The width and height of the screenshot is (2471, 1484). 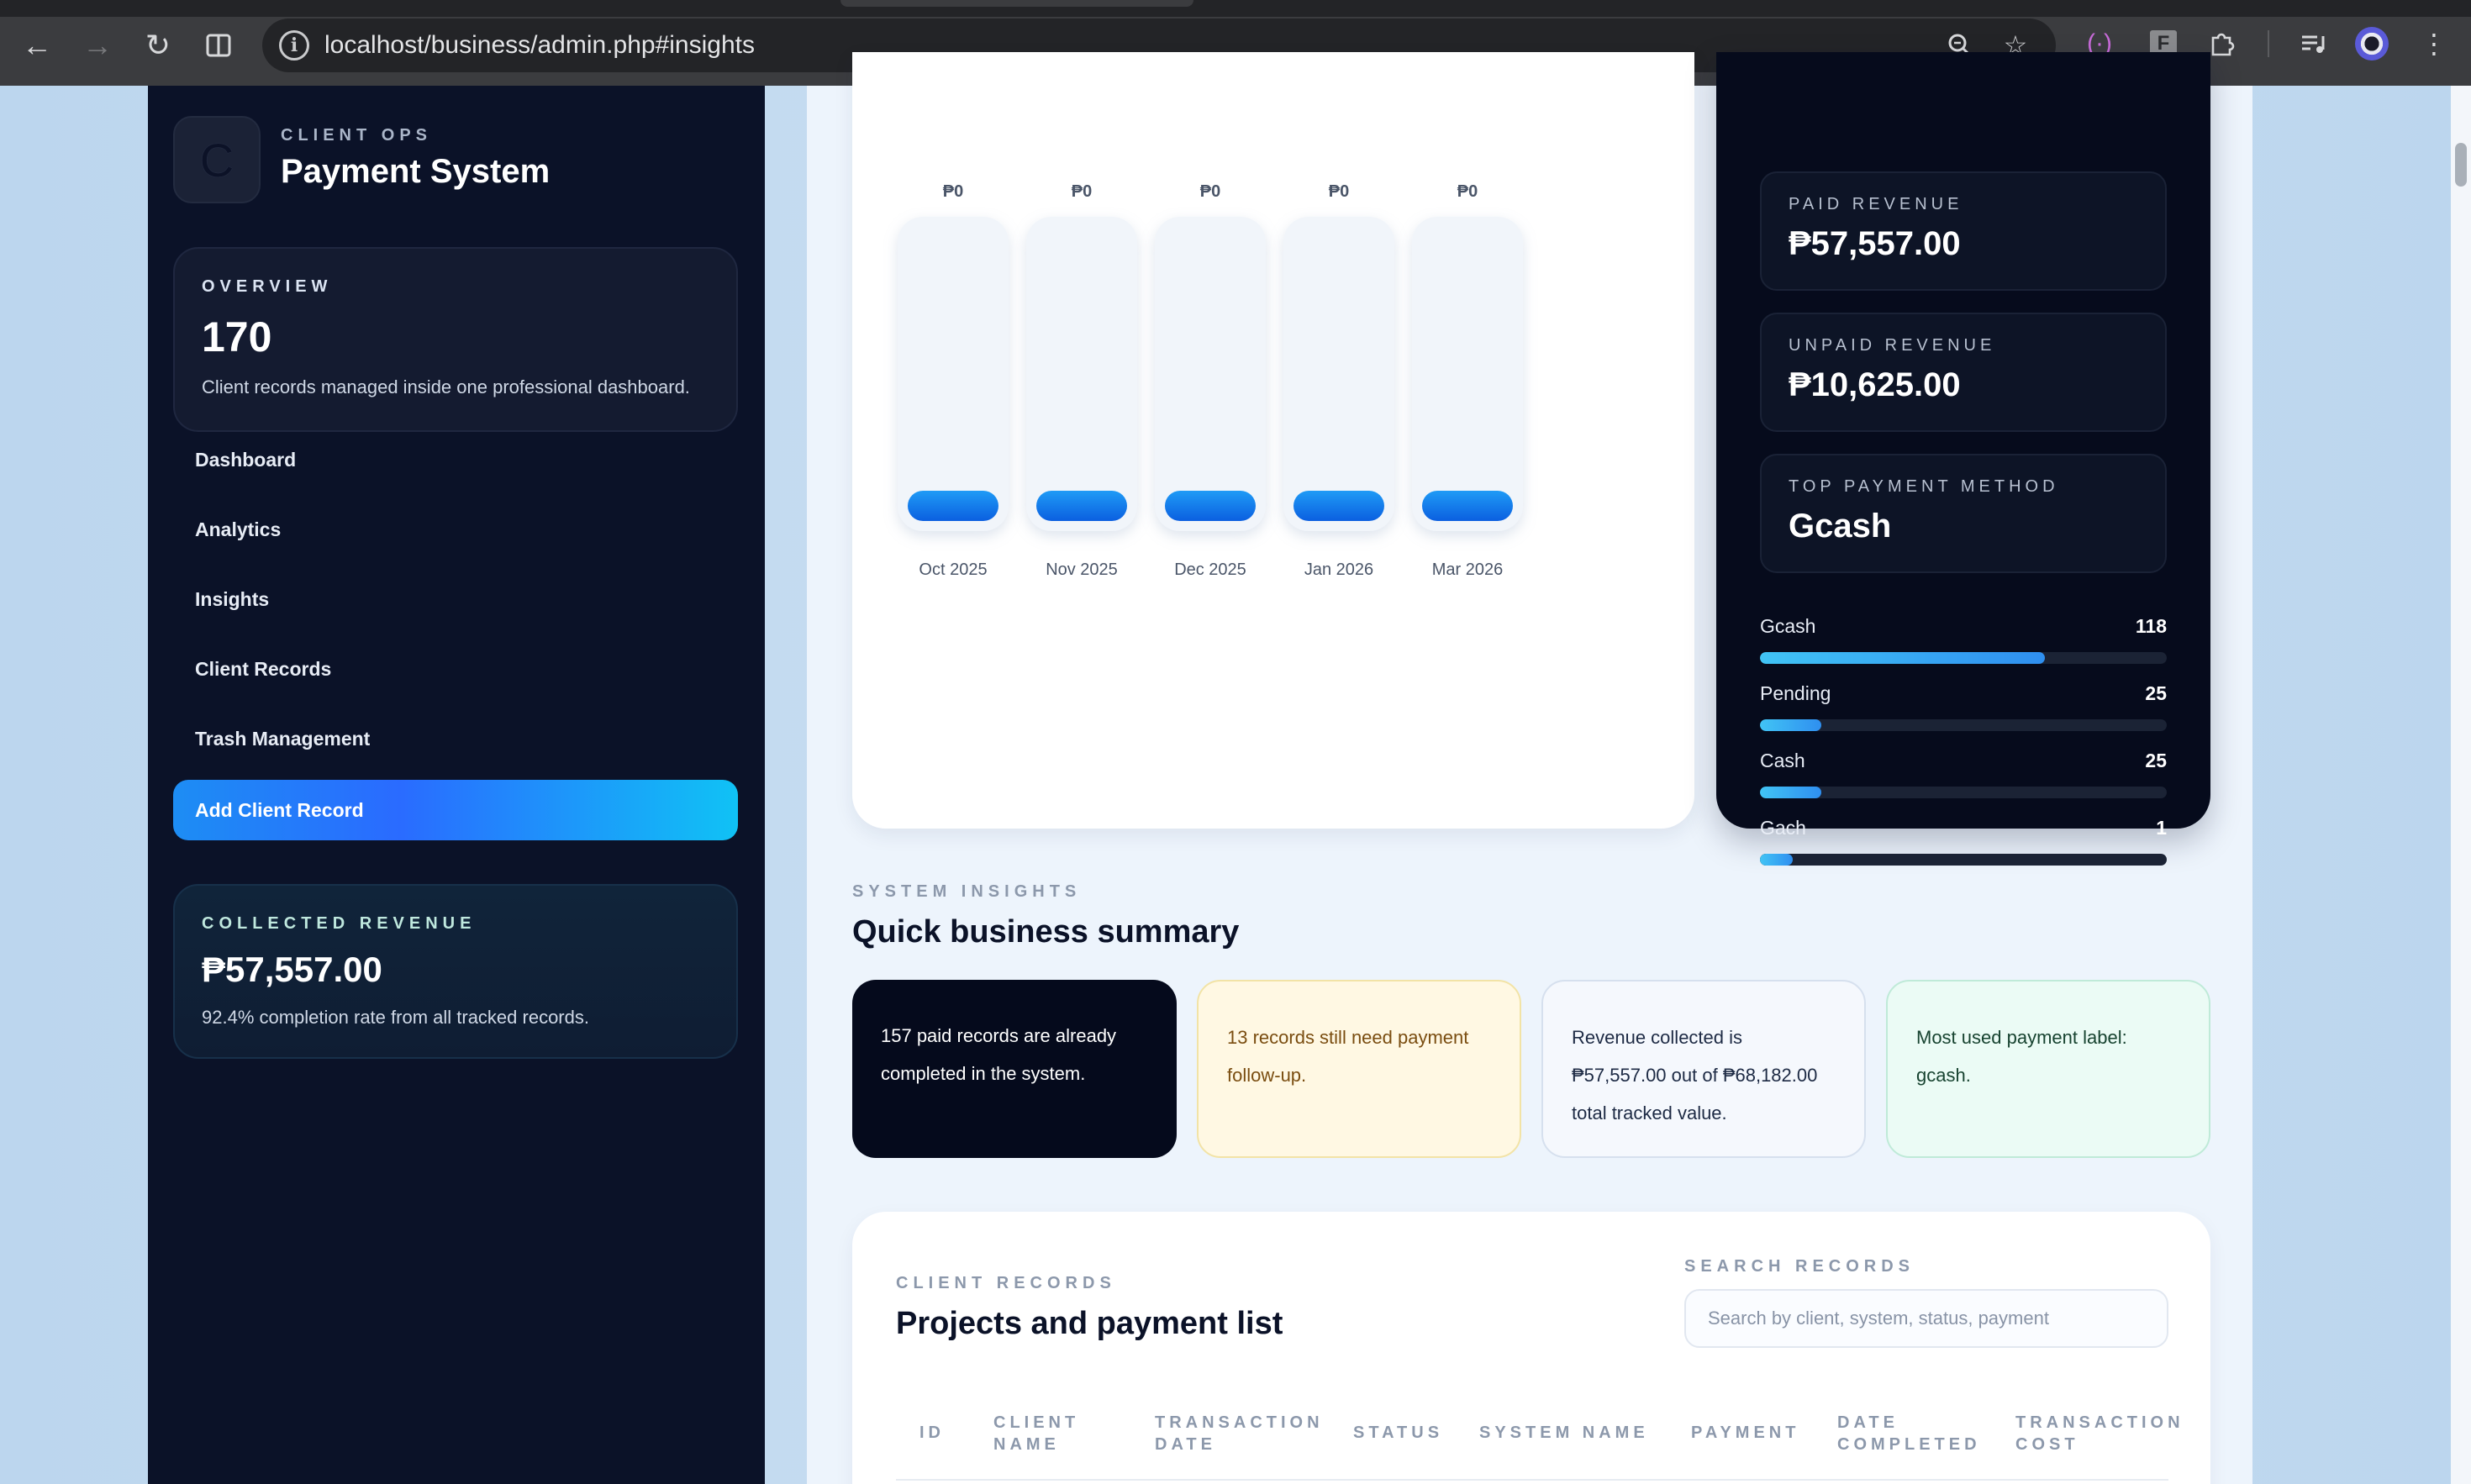 I want to click on menu-icon: ⋮, so click(x=2434, y=44).